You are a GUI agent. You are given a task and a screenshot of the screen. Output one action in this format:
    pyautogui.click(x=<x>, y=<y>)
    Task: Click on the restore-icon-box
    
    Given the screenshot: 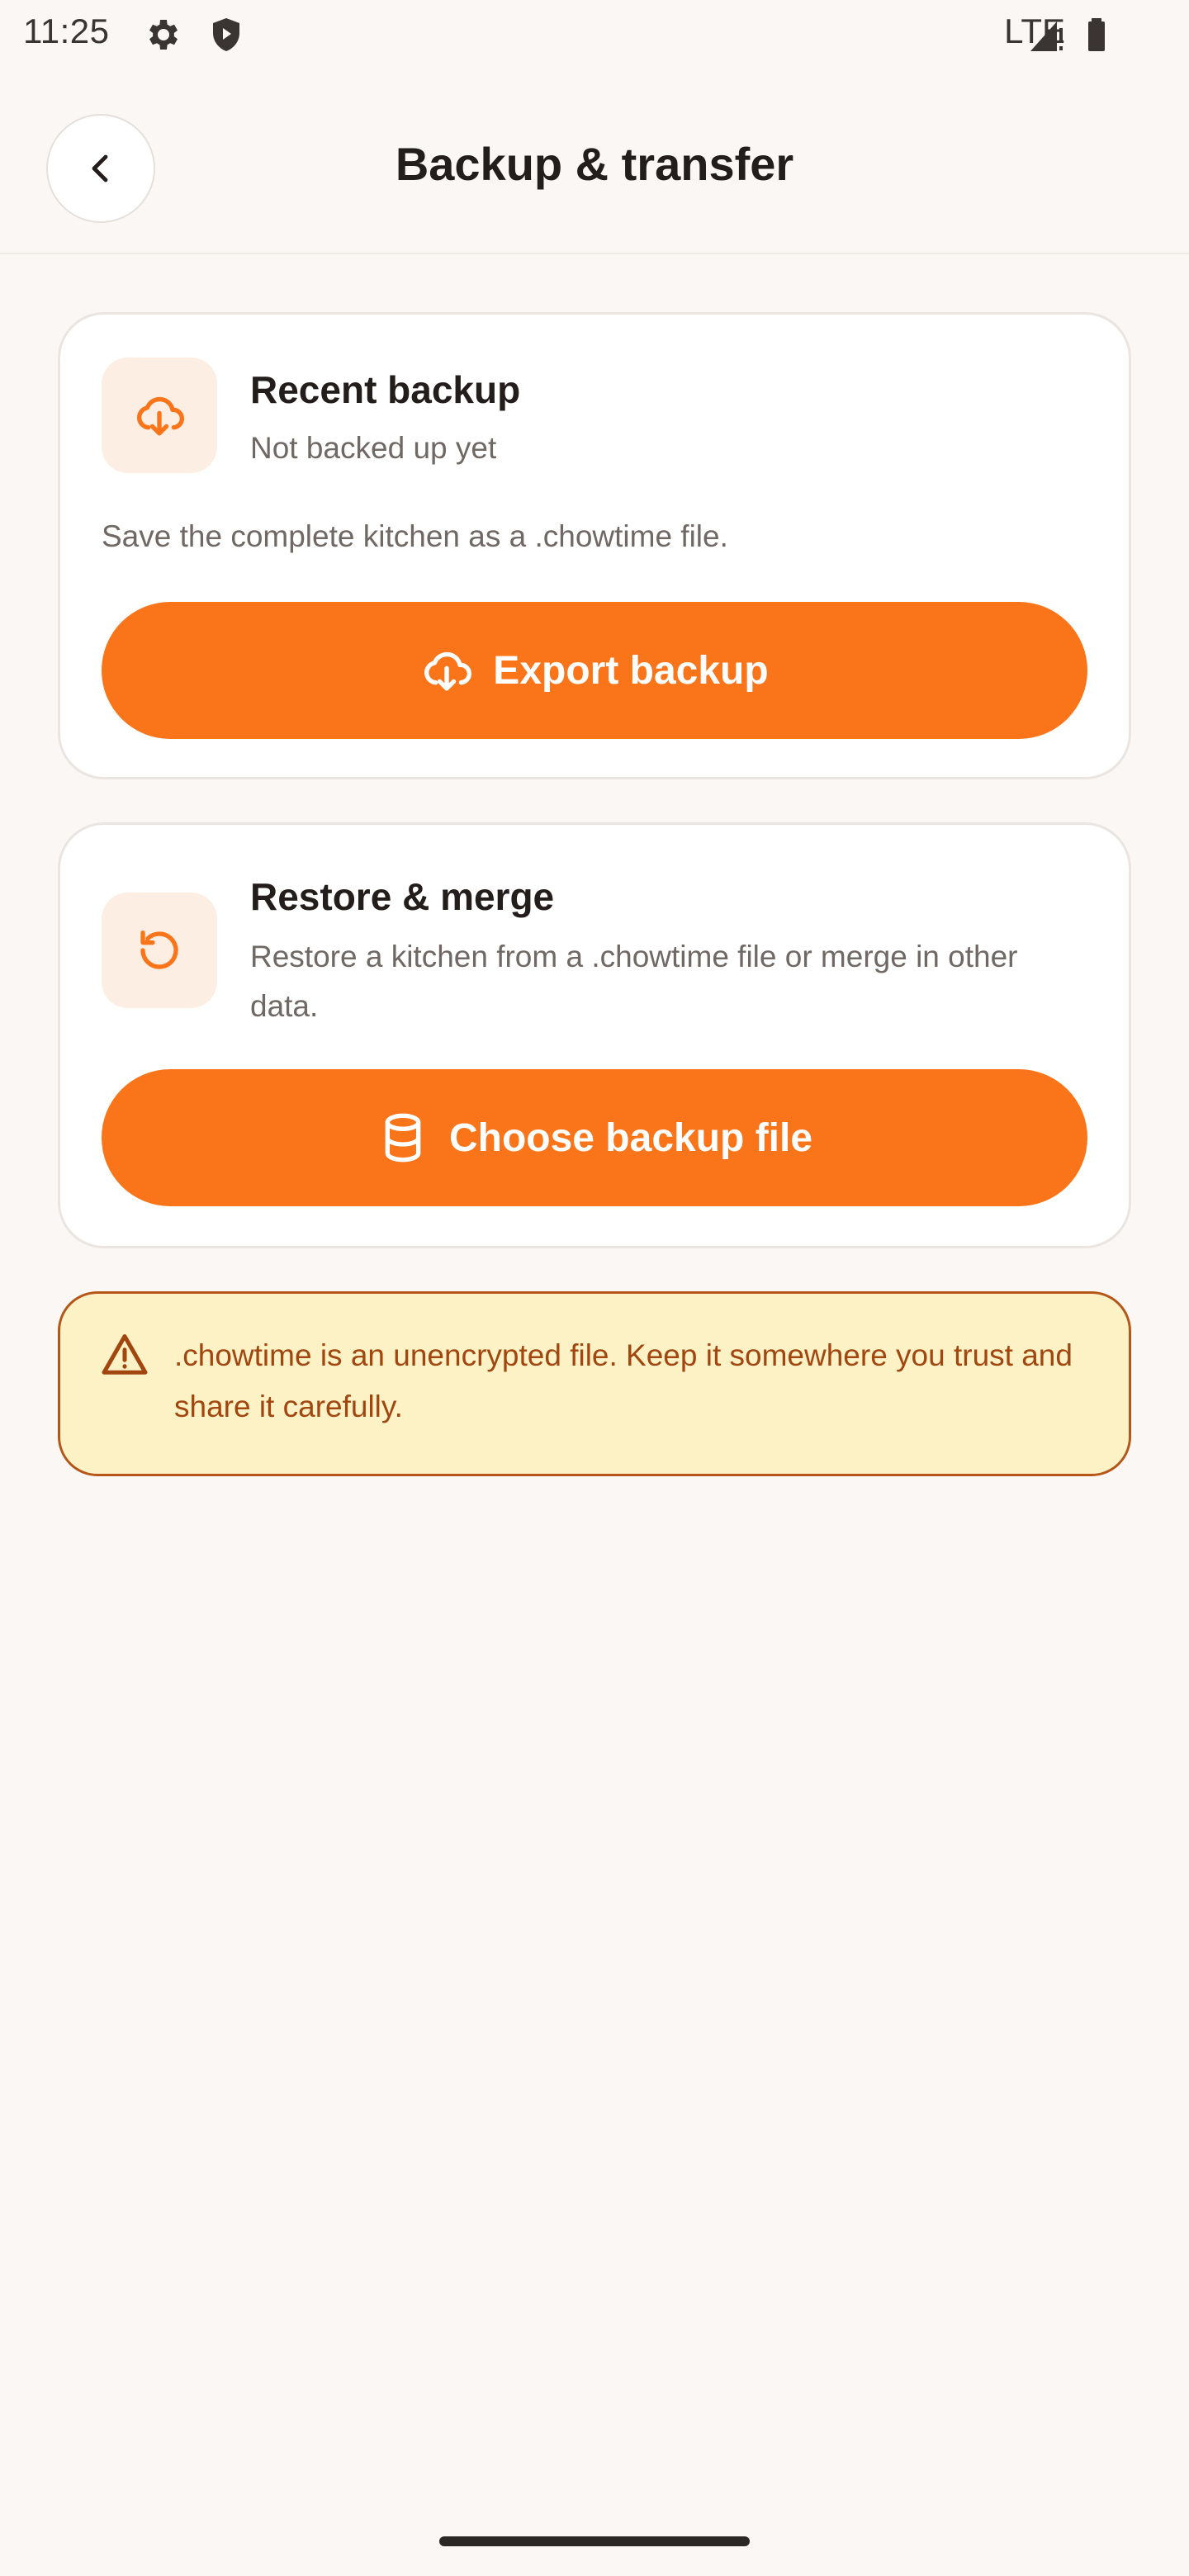 What is the action you would take?
    pyautogui.click(x=159, y=950)
    